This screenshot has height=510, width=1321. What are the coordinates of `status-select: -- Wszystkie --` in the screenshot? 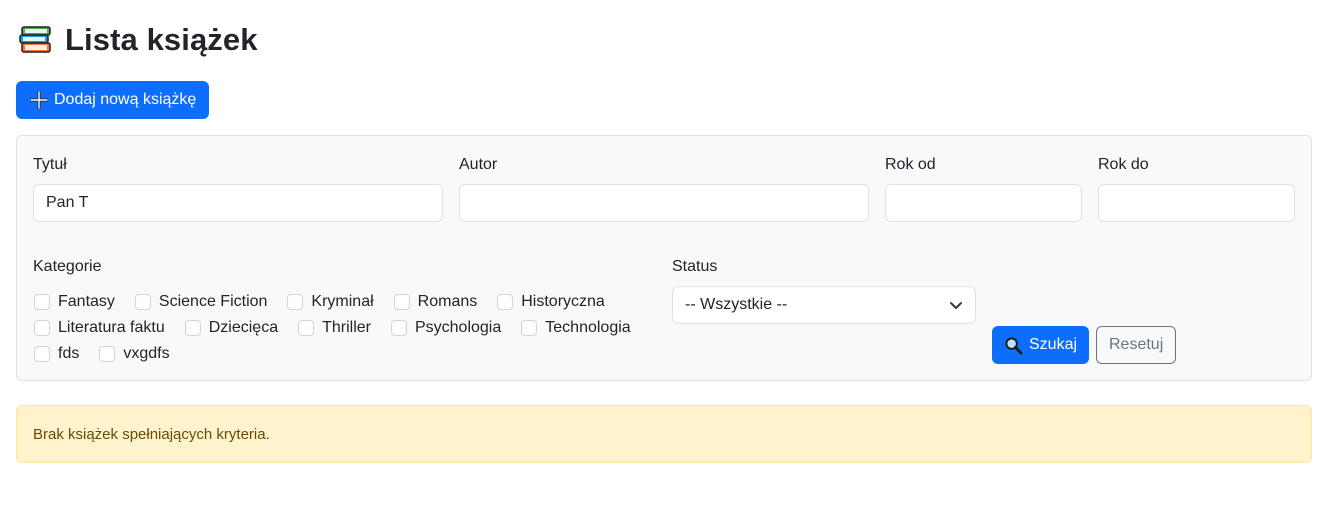 It's located at (824, 305).